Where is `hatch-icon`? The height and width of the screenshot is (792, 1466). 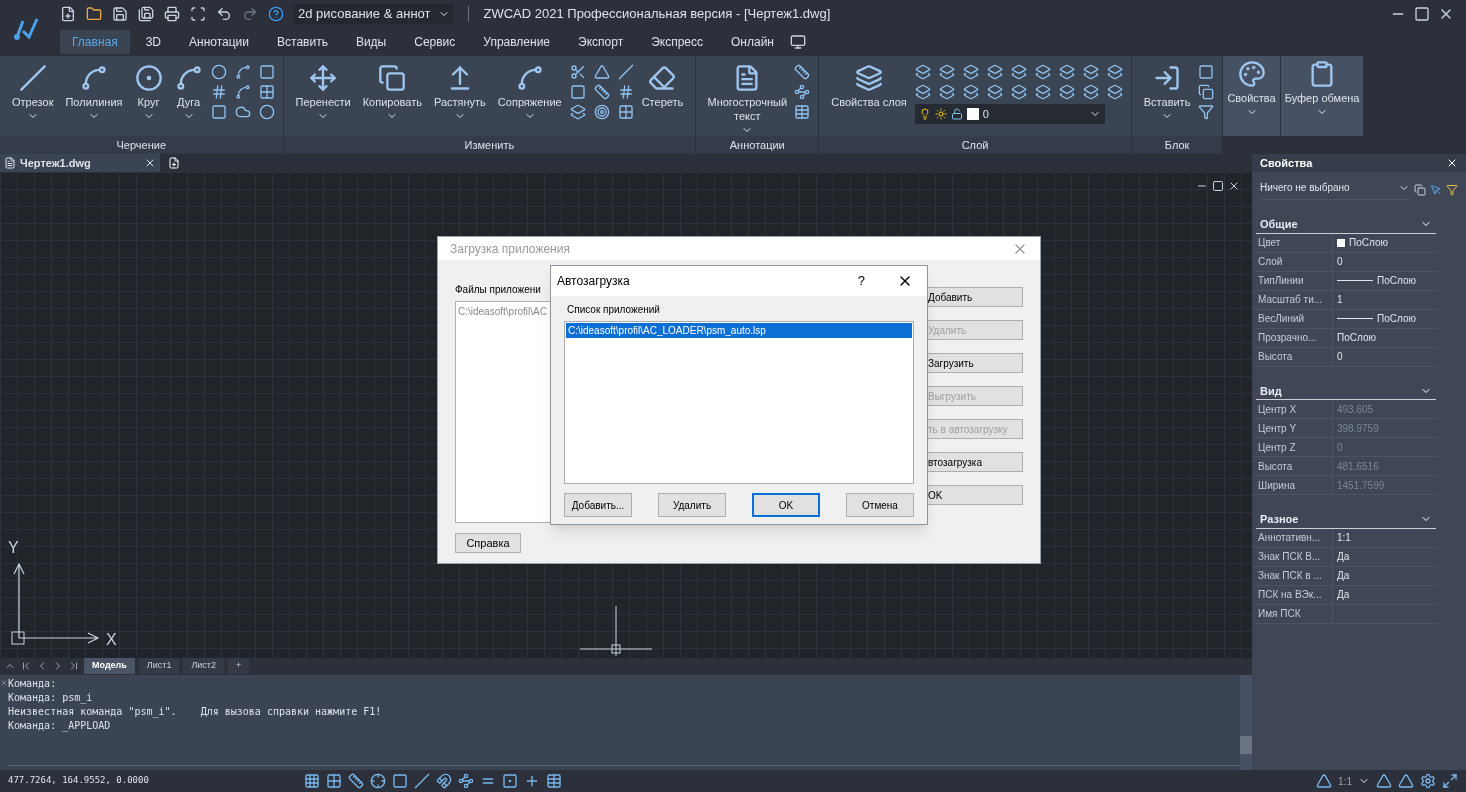 hatch-icon is located at coordinates (625, 92).